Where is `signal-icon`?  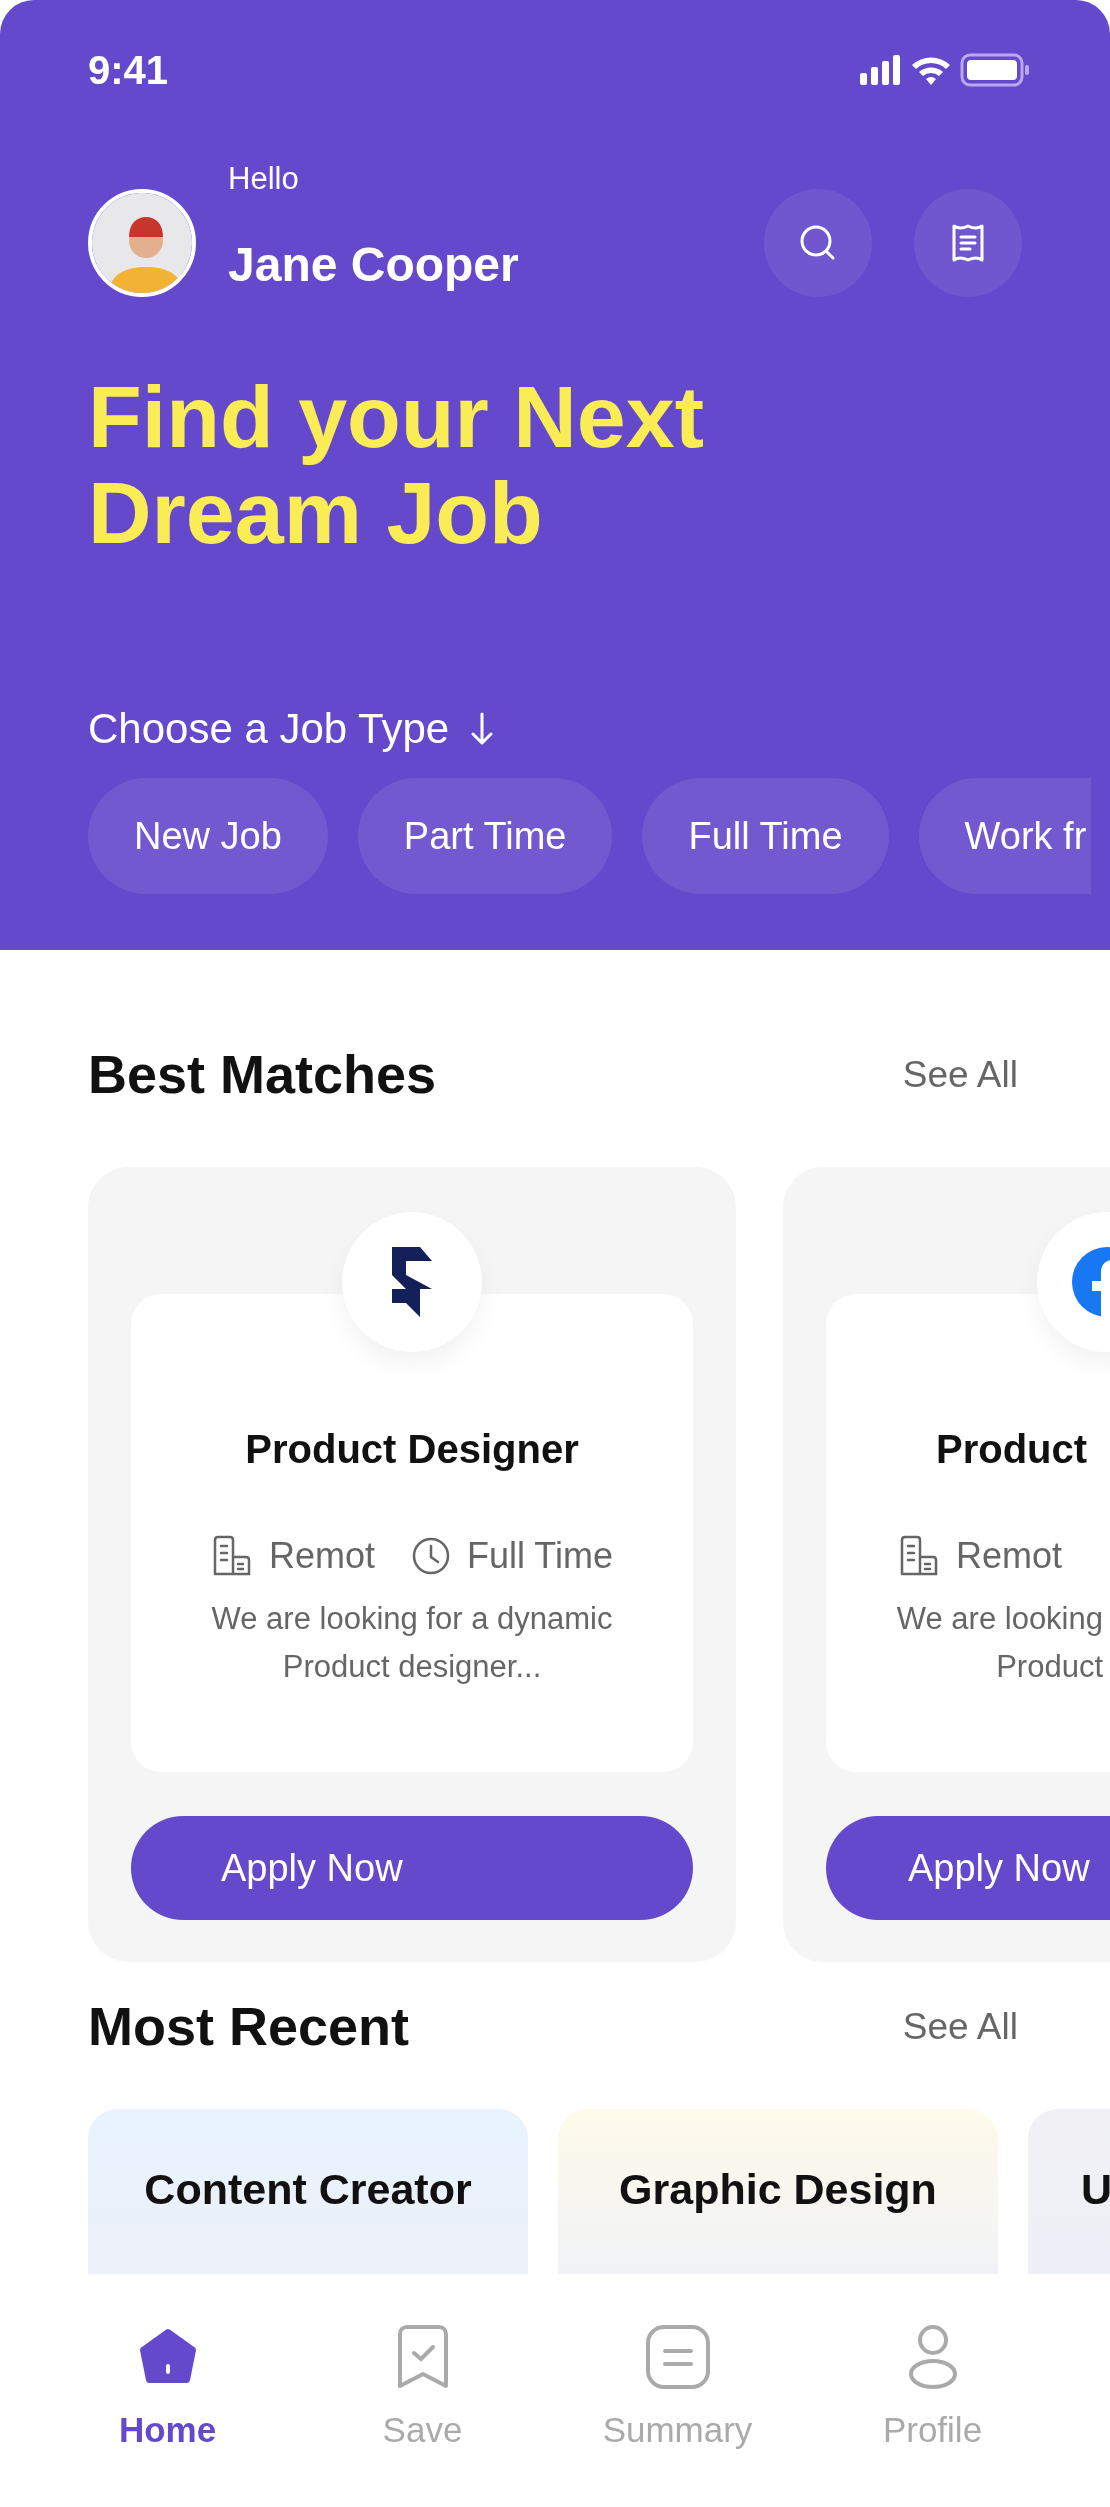
signal-icon is located at coordinates (881, 70).